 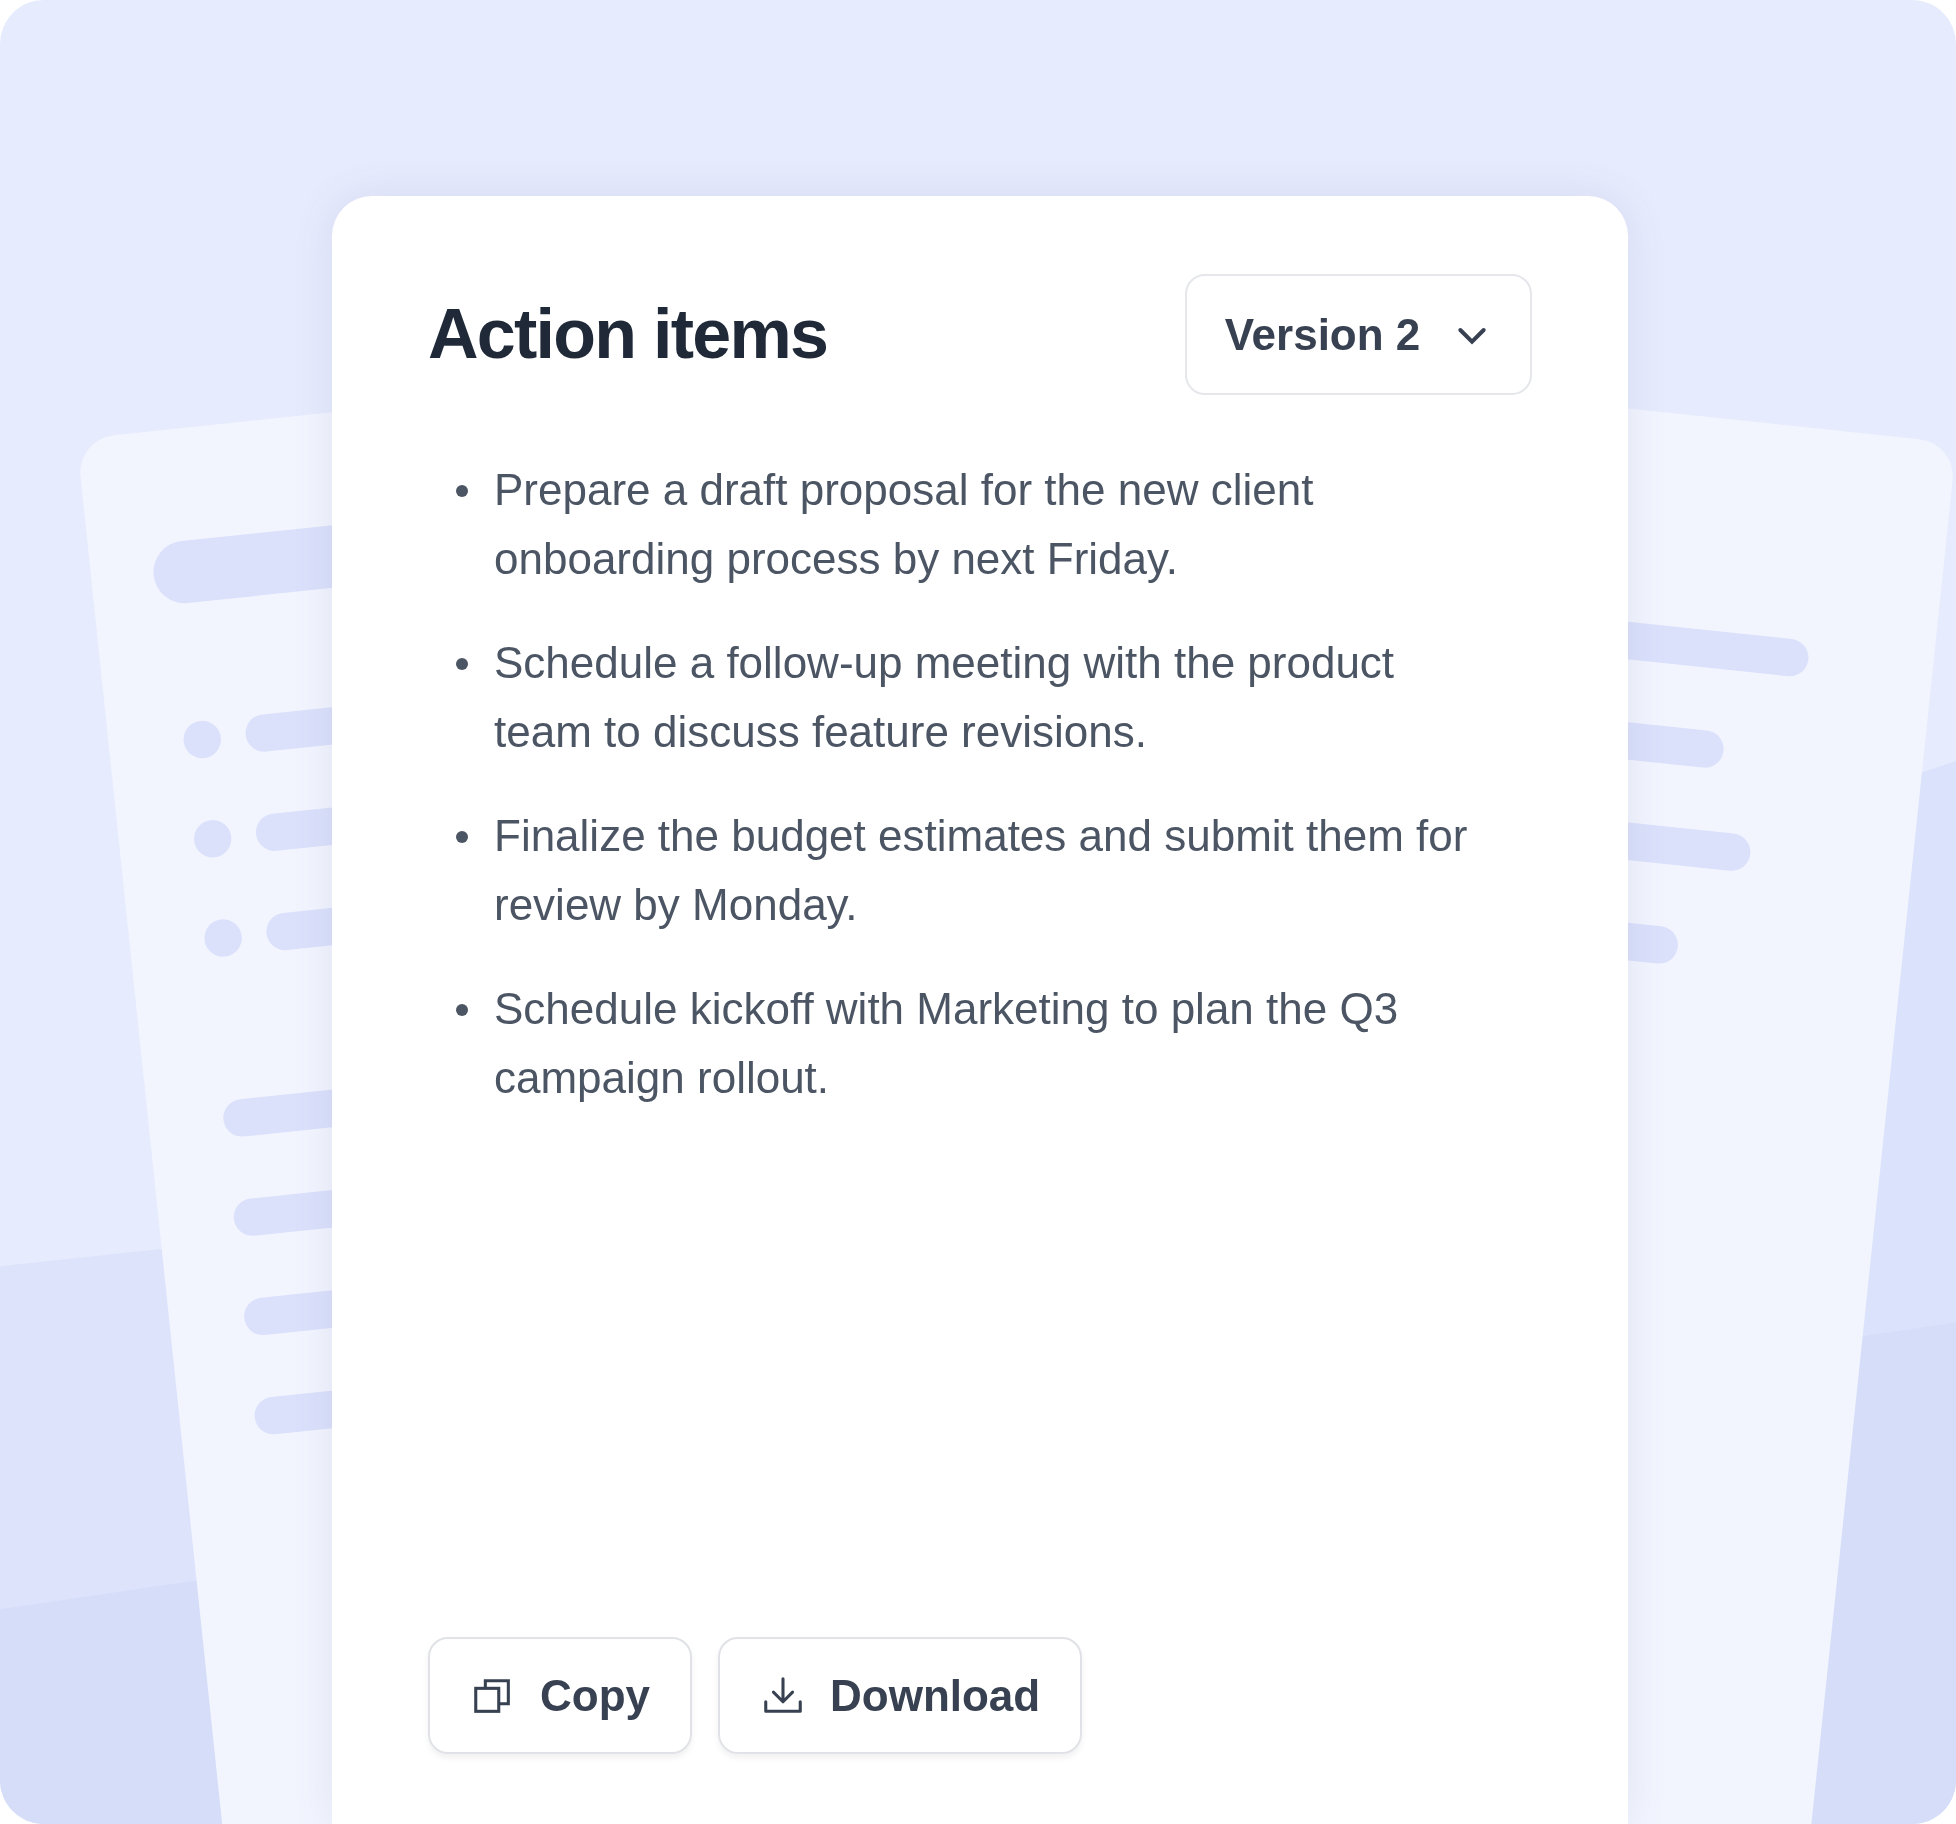 What do you see at coordinates (904, 524) in the screenshot?
I see `action-item-text: Prepare a draft proposal for the new client onboarding process by next Friday.` at bounding box center [904, 524].